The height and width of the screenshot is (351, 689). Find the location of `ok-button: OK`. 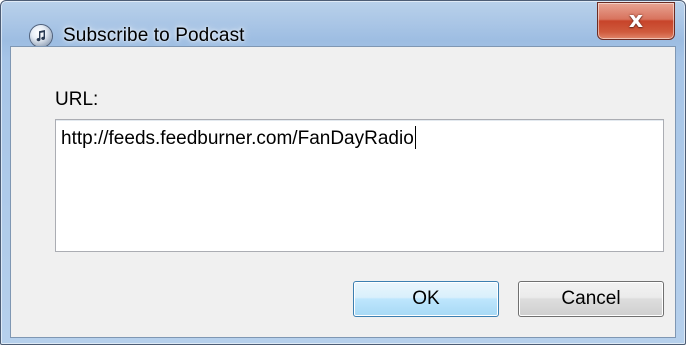

ok-button: OK is located at coordinates (426, 299).